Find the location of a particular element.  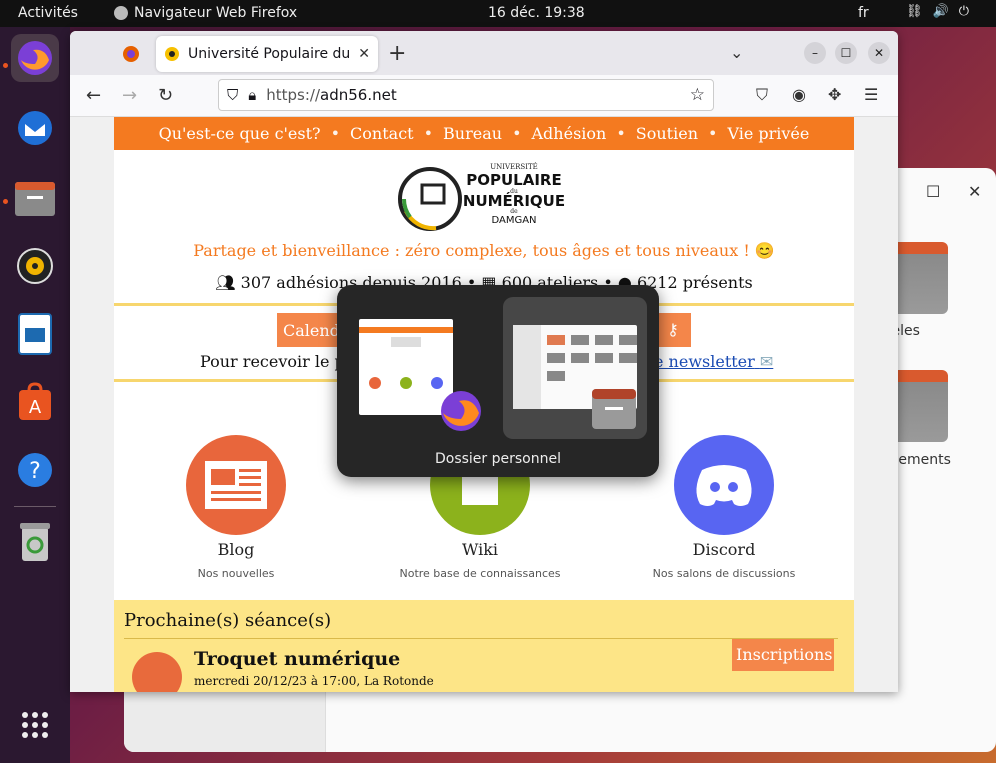

activities-button: Activités is located at coordinates (48, 13).